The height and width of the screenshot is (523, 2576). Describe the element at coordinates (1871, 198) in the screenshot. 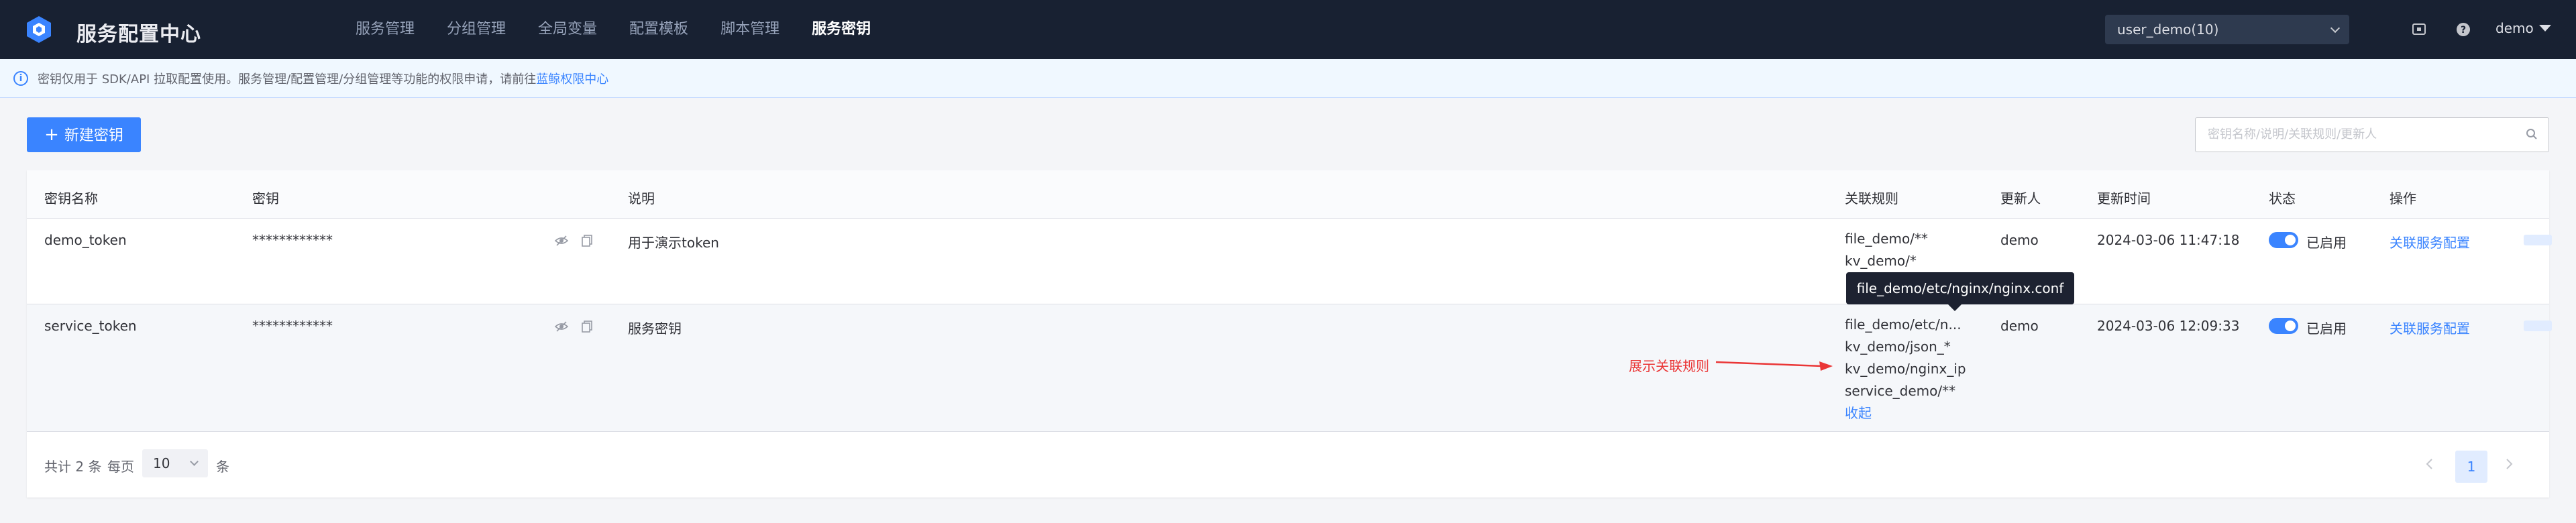

I see `col-rules: 关联规则` at that location.